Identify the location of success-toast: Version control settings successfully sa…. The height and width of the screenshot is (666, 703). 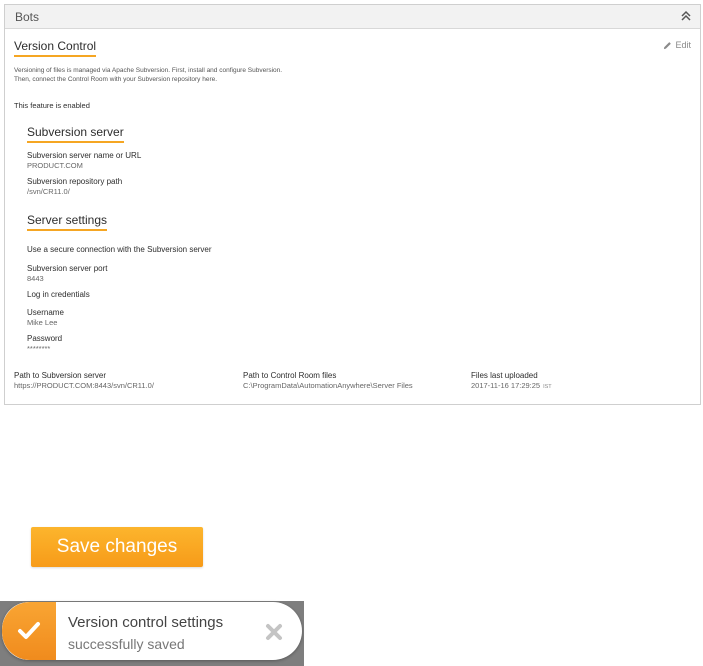
(152, 631).